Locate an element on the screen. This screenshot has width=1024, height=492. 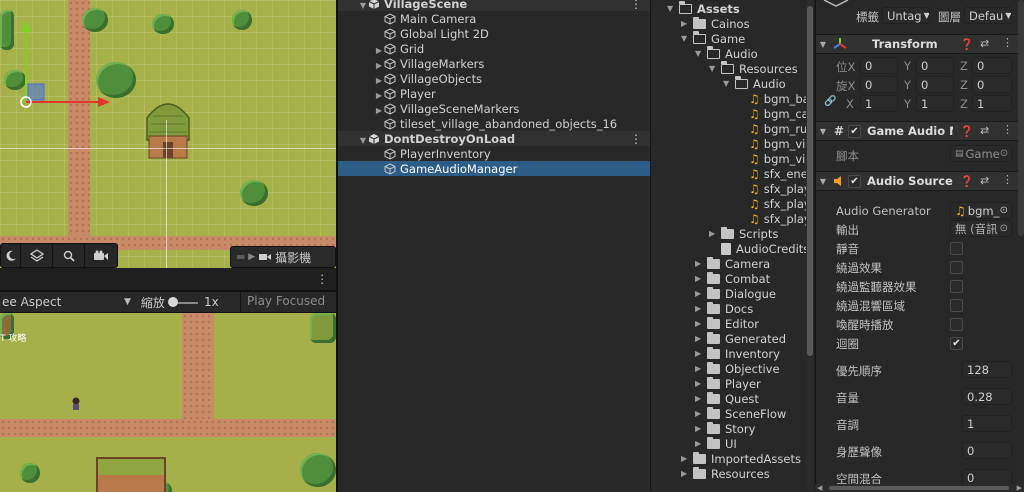
audio-source-header: ▼ ✔ Audio Source is located at coordinates (920, 181).